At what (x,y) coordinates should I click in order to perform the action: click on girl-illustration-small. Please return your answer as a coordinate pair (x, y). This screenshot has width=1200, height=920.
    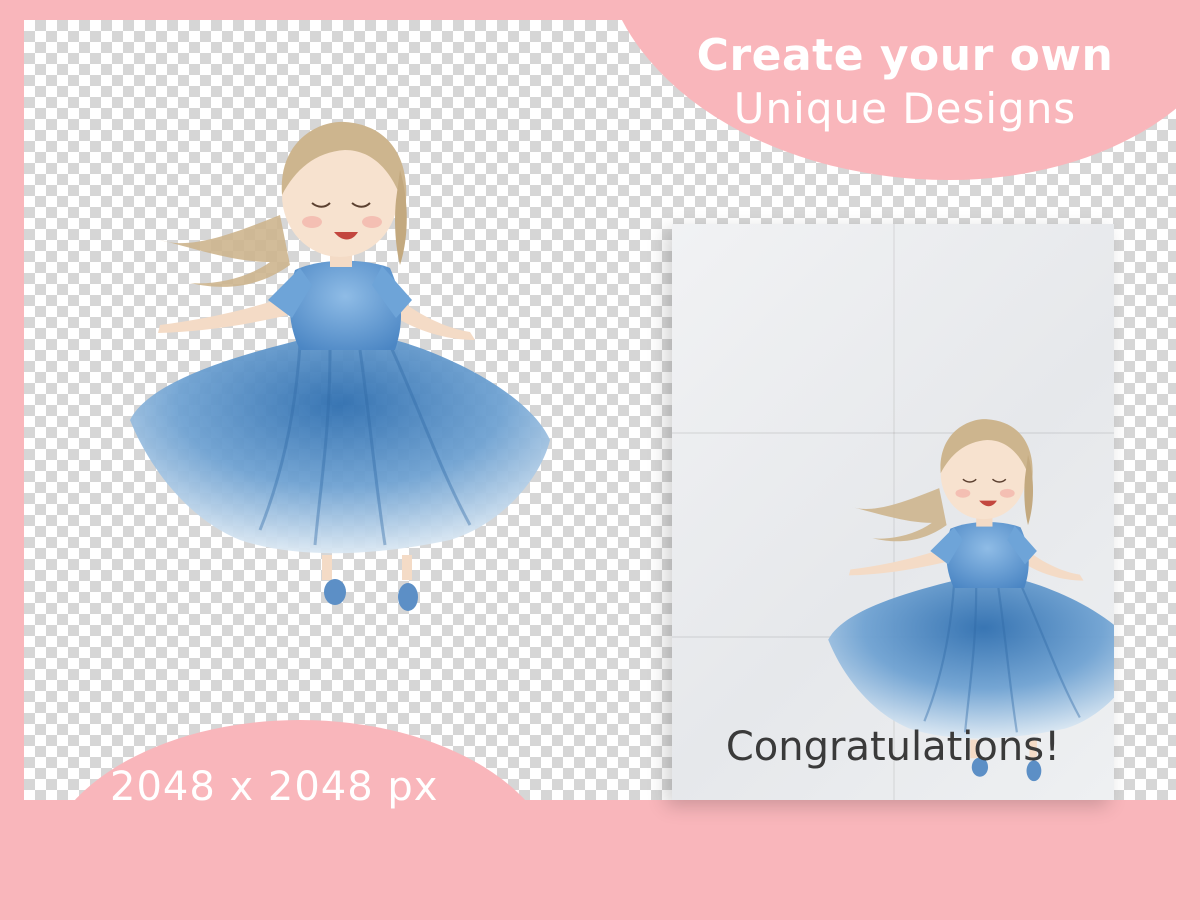
    Looking at the image, I should click on (971, 600).